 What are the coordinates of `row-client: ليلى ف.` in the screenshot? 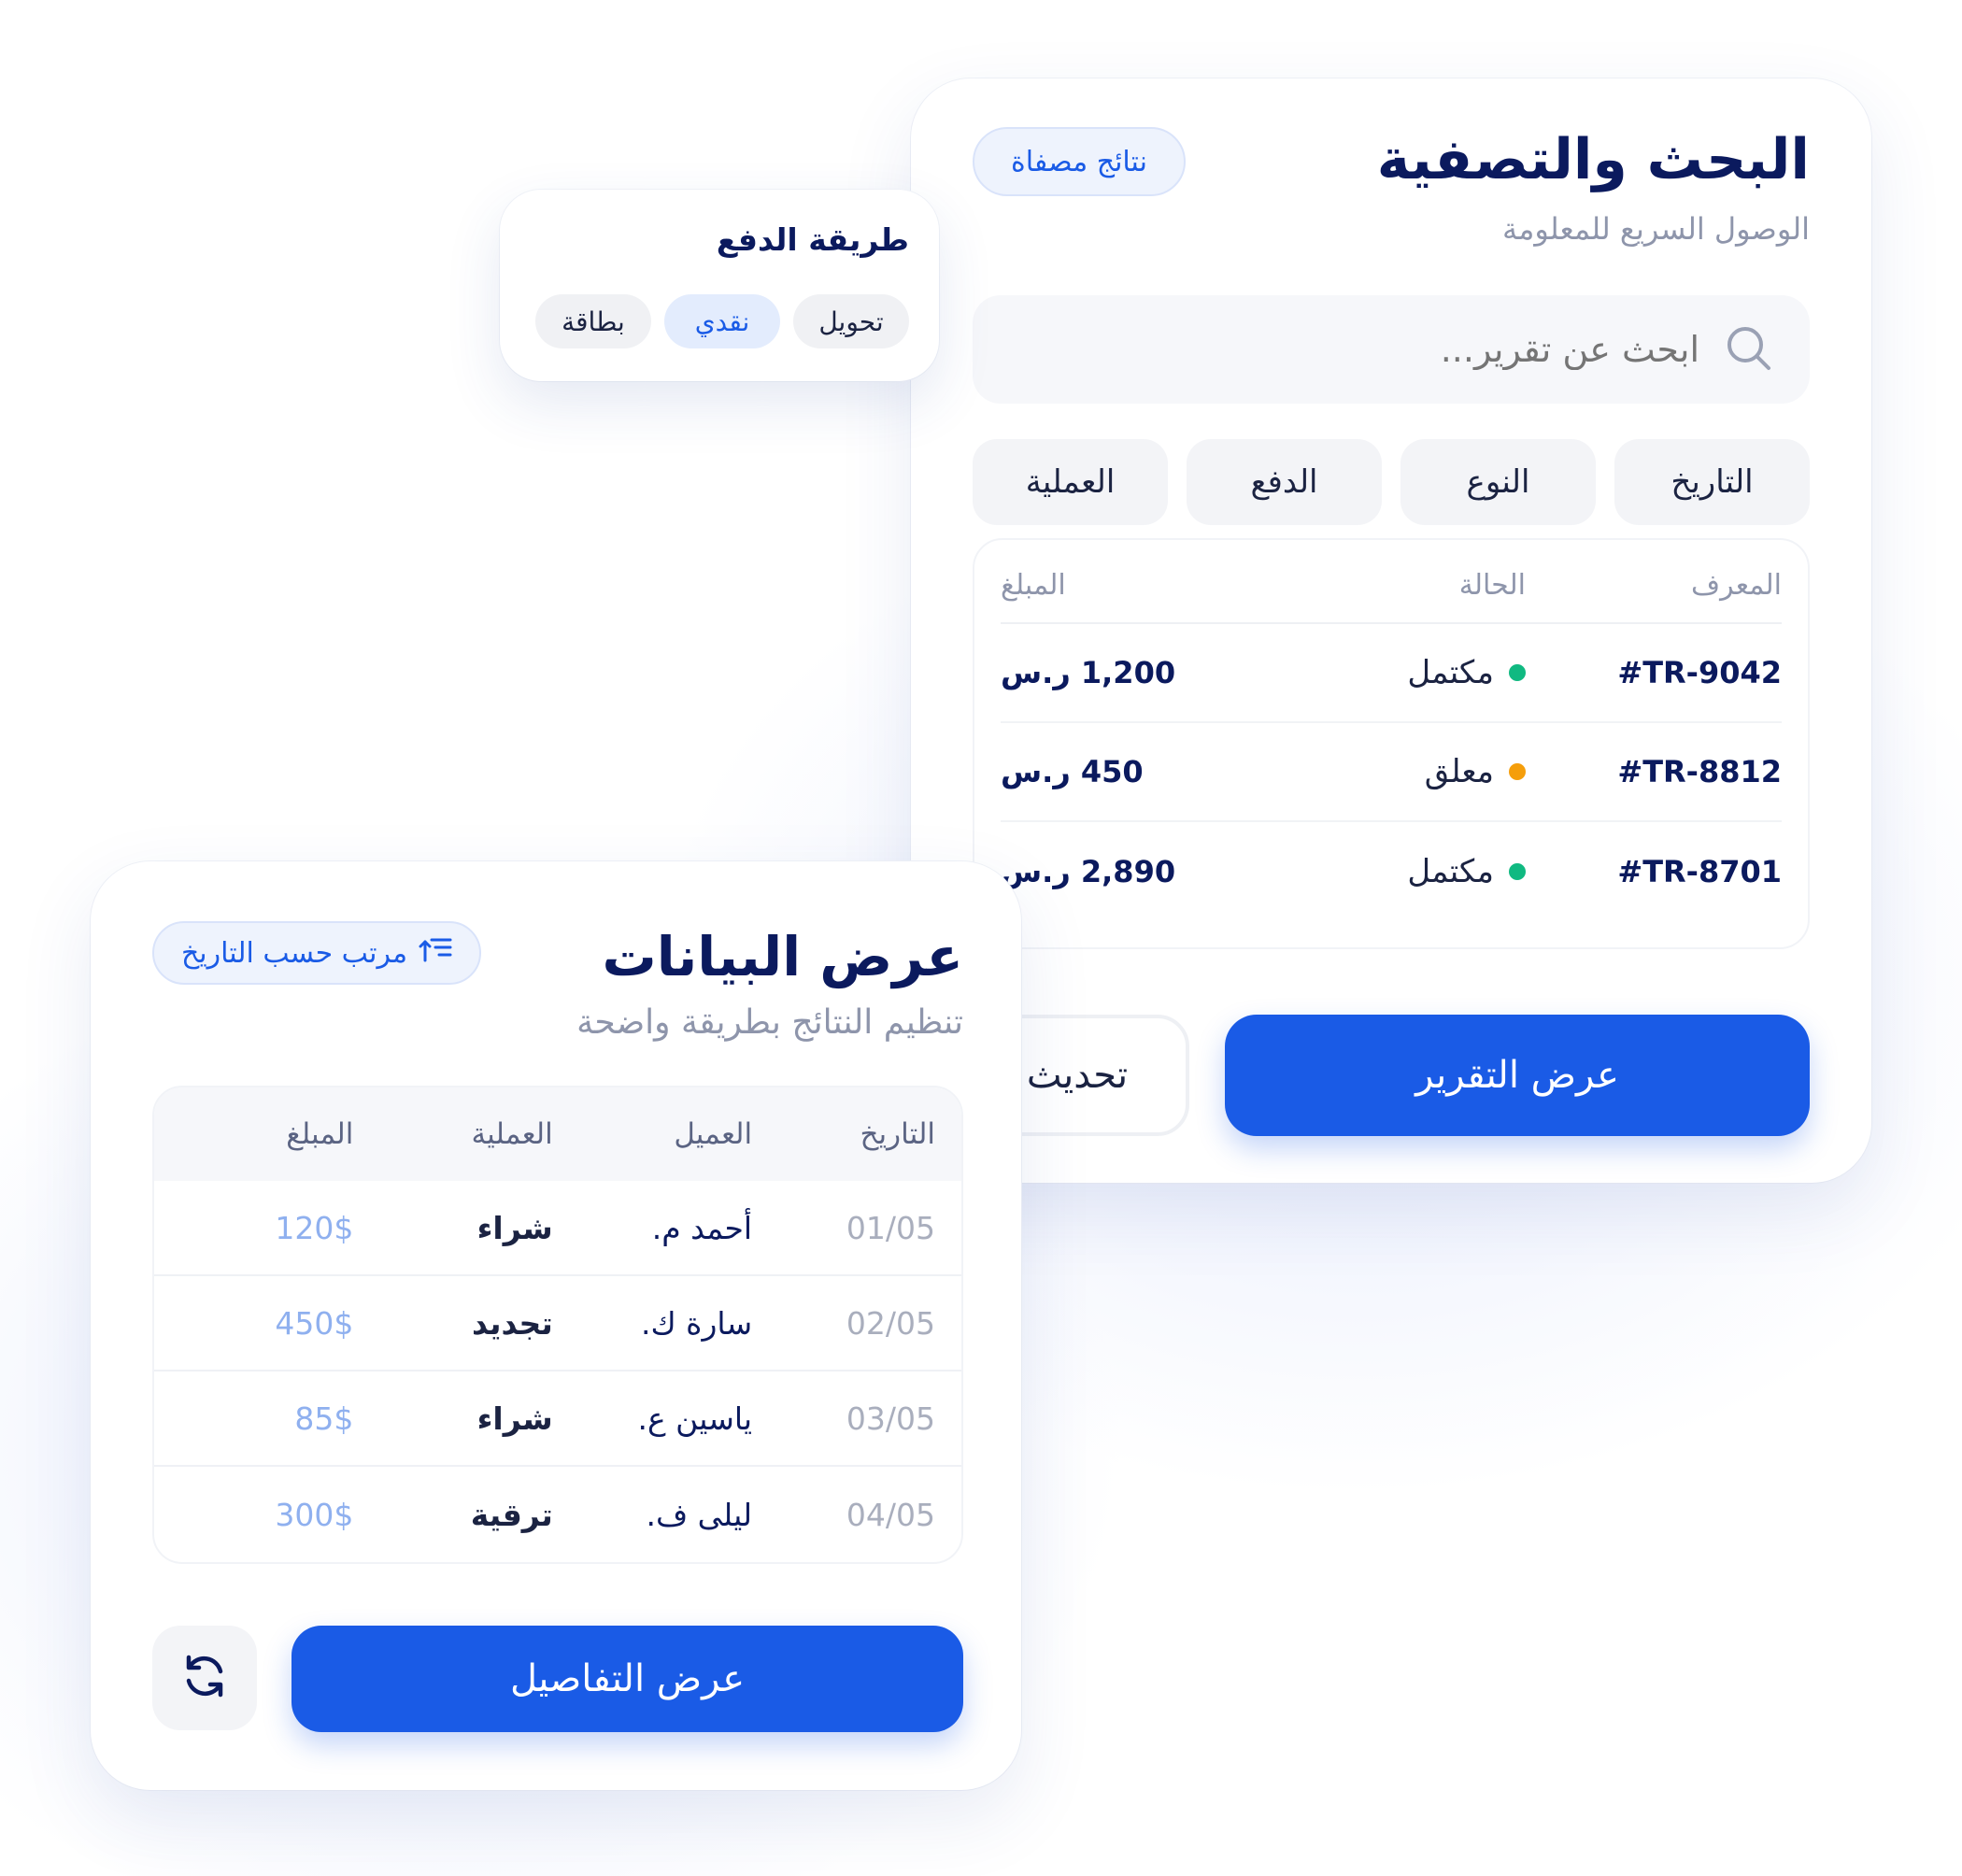 It's located at (699, 1514).